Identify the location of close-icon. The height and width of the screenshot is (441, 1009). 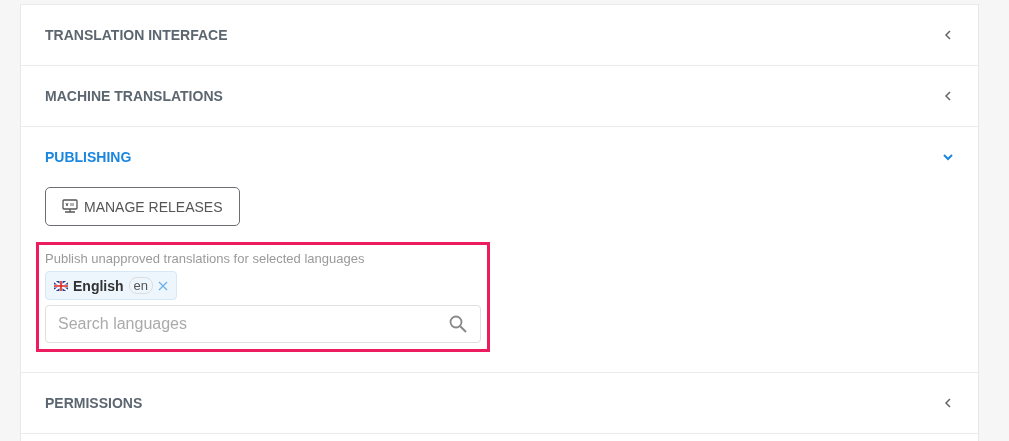
(163, 285).